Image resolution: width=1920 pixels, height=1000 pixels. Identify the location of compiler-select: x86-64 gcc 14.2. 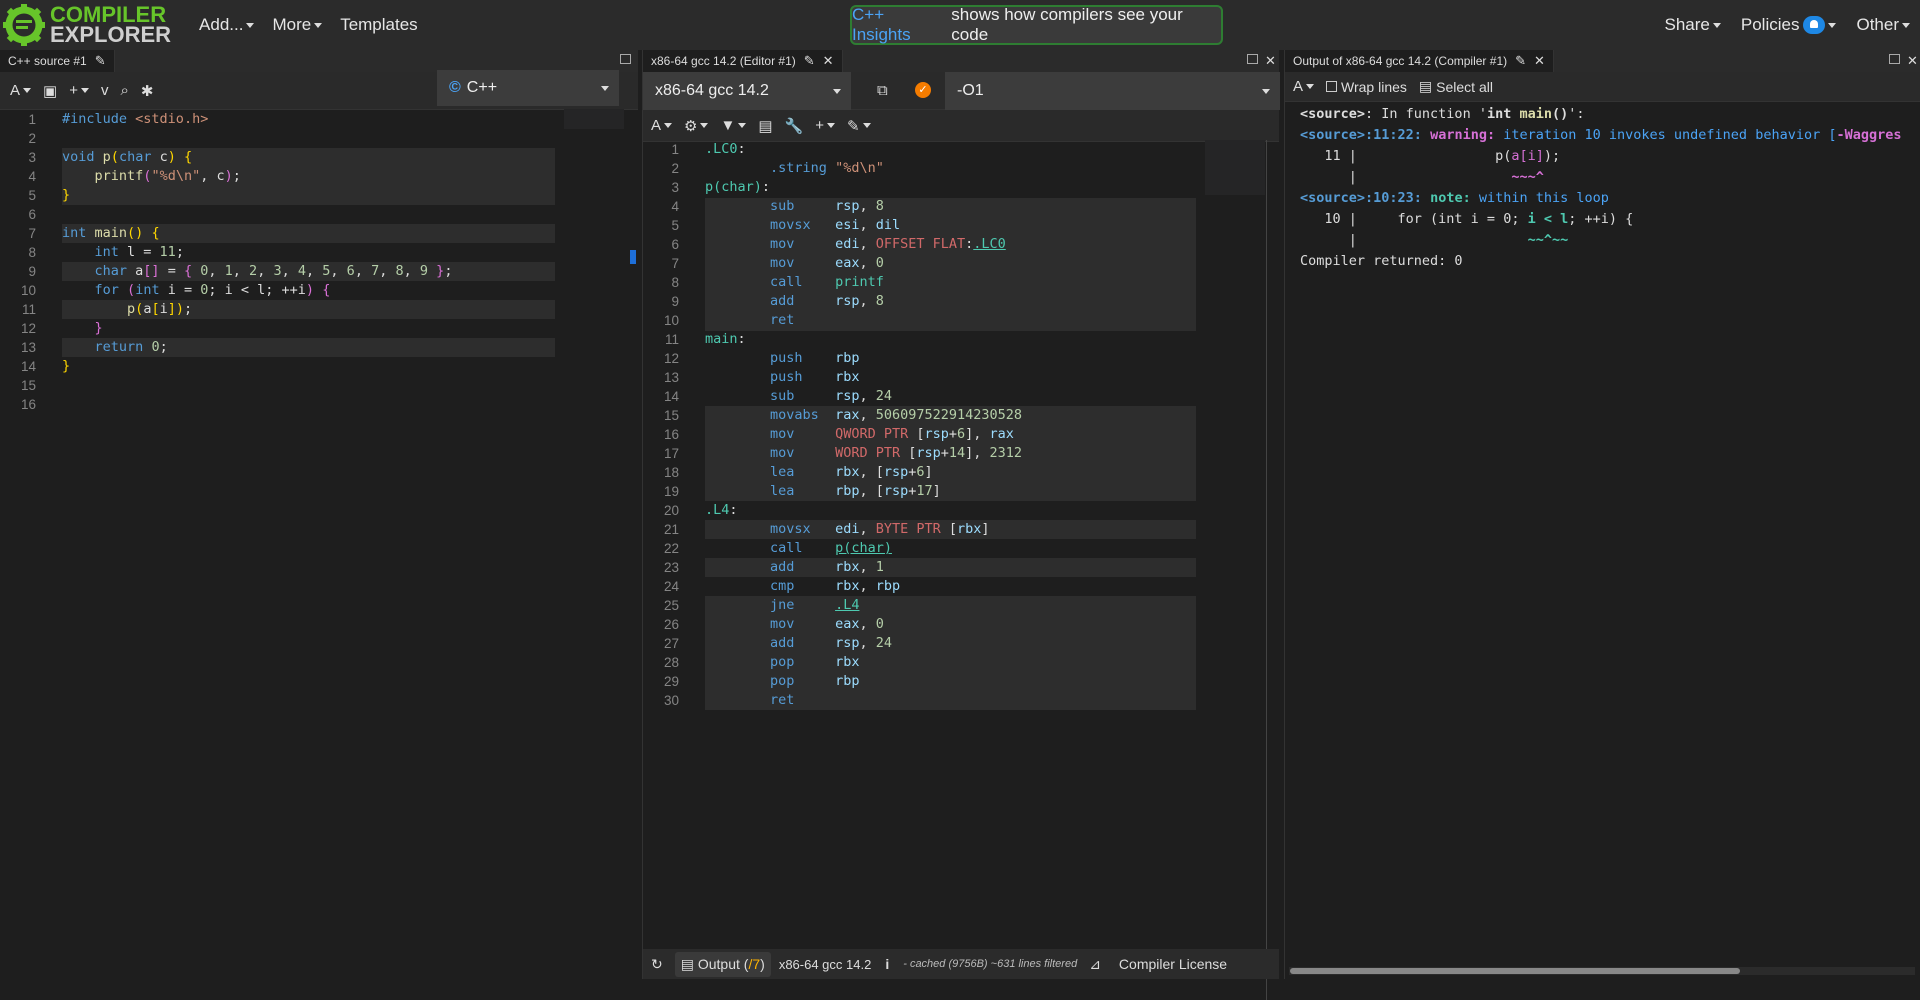
(747, 91).